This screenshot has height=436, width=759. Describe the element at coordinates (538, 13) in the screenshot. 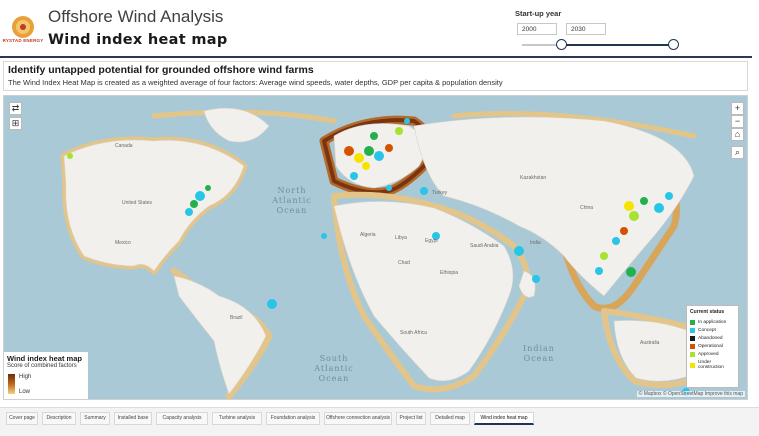

I see `startup-year-label: Start-up year` at that location.